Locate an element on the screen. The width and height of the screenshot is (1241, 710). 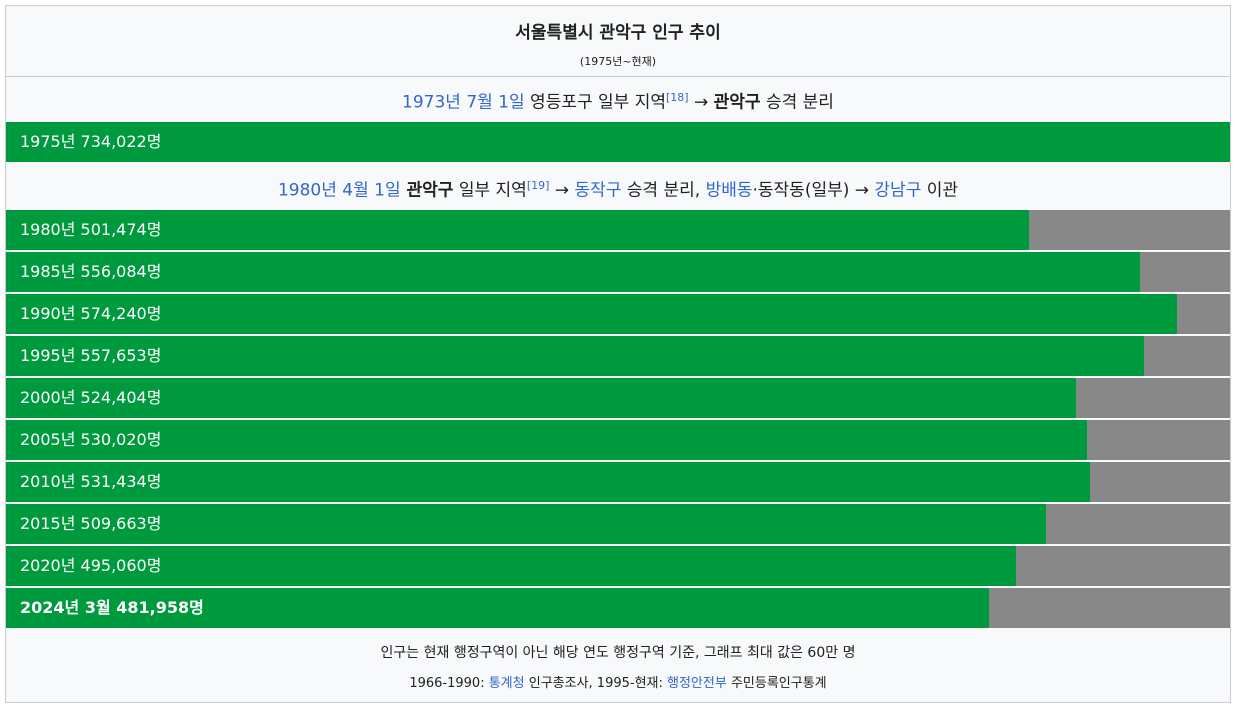
note1-bold: 관악구 is located at coordinates (737, 102).